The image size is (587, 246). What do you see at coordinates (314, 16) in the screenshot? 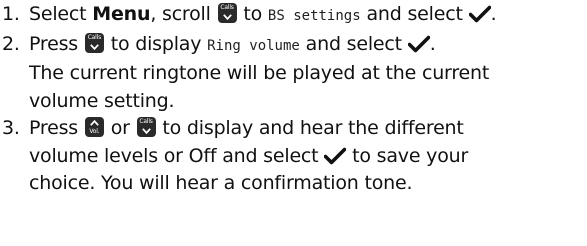
I see `lcd-text: BS settings` at bounding box center [314, 16].